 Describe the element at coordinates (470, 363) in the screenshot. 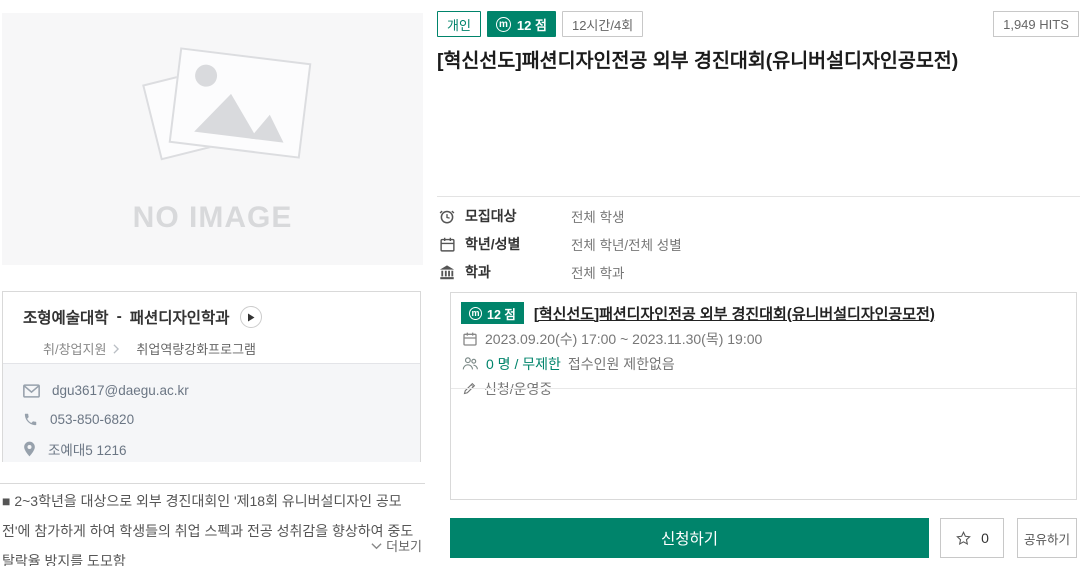

I see `people-icon` at that location.